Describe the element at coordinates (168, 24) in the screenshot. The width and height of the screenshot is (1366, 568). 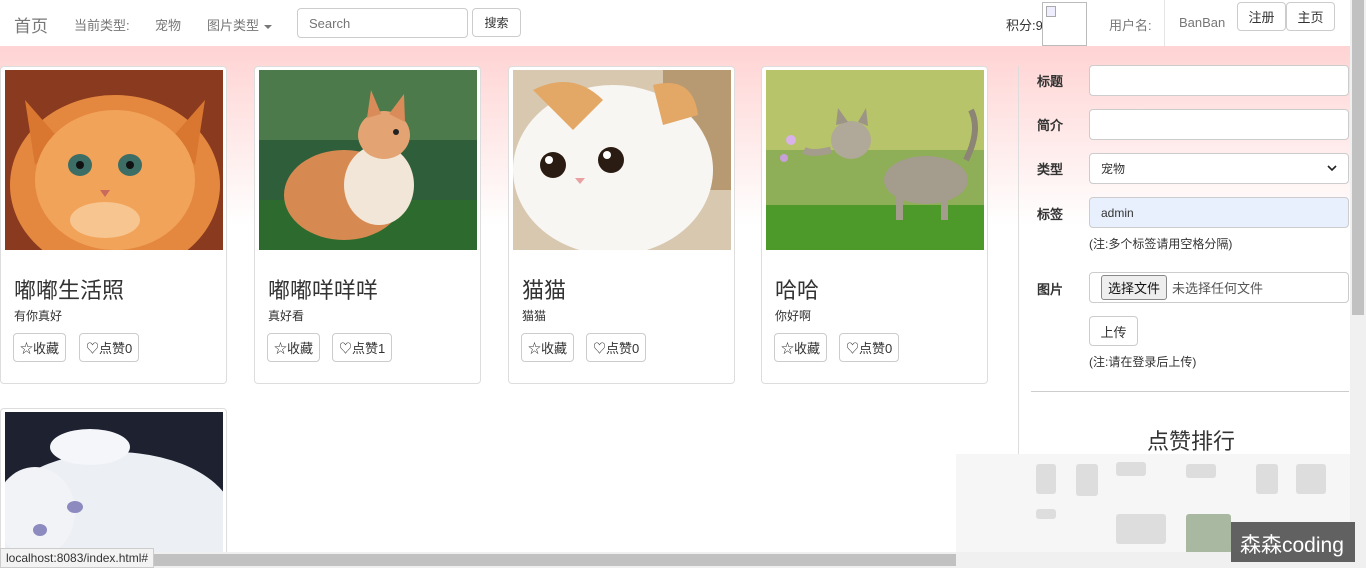
I see `current-type-value: 宠物` at that location.